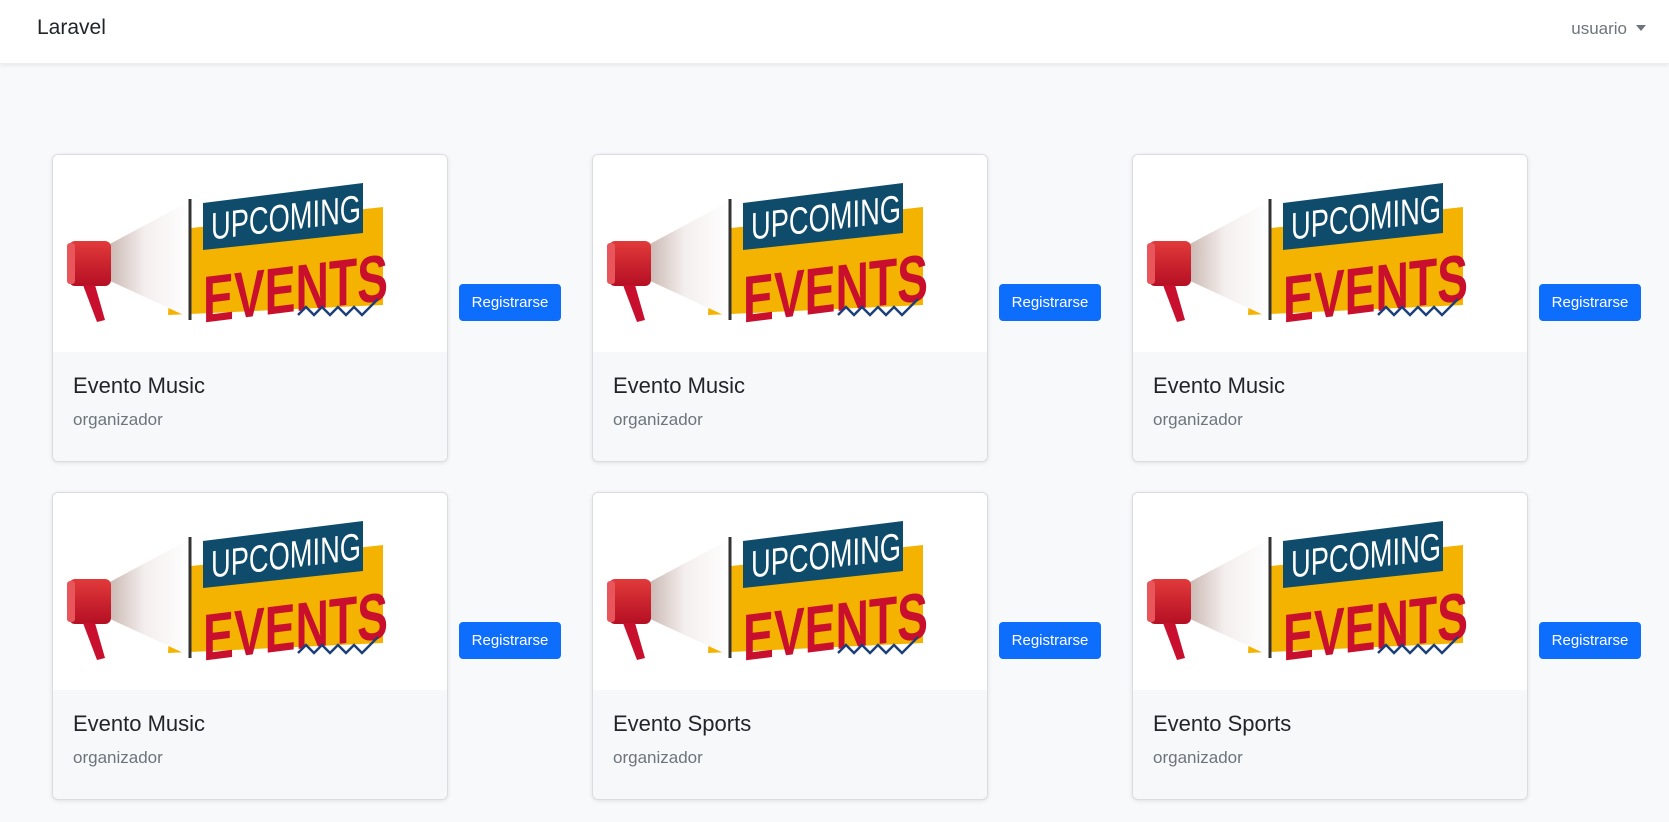  I want to click on user-name: usuario, so click(1599, 28).